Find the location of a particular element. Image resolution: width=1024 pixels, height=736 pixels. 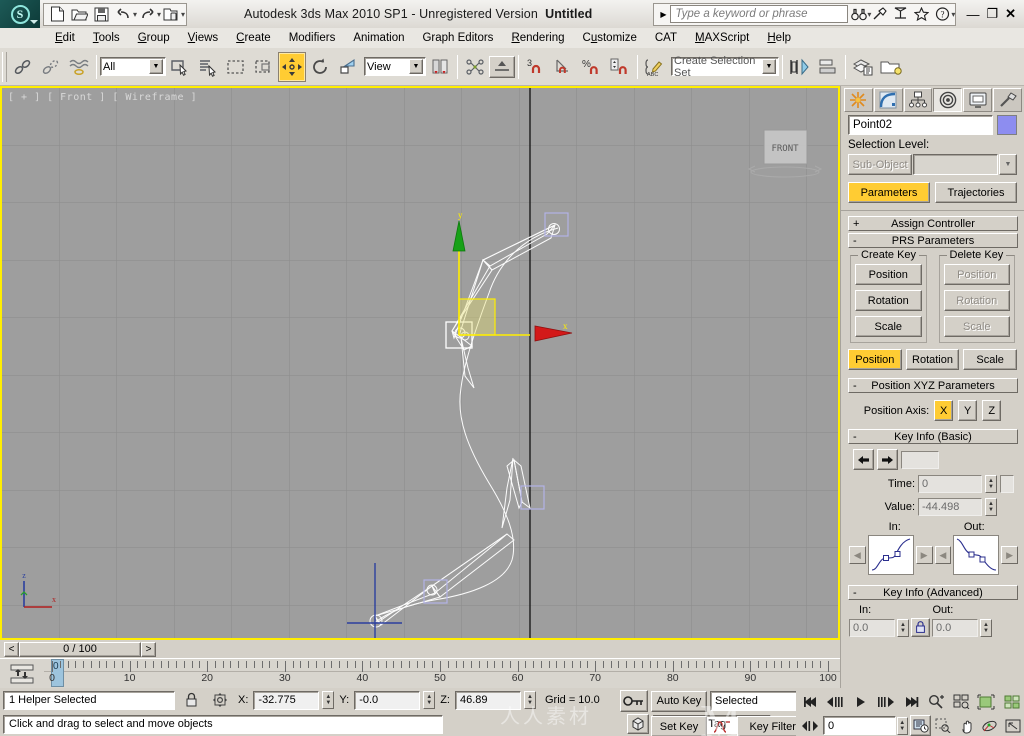

current-frame-field: 0 is located at coordinates (859, 725).